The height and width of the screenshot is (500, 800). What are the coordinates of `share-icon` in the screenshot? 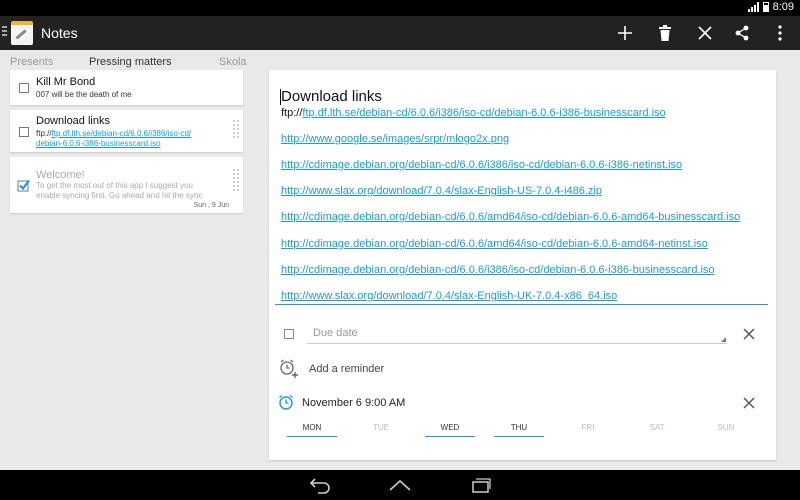 It's located at (742, 33).